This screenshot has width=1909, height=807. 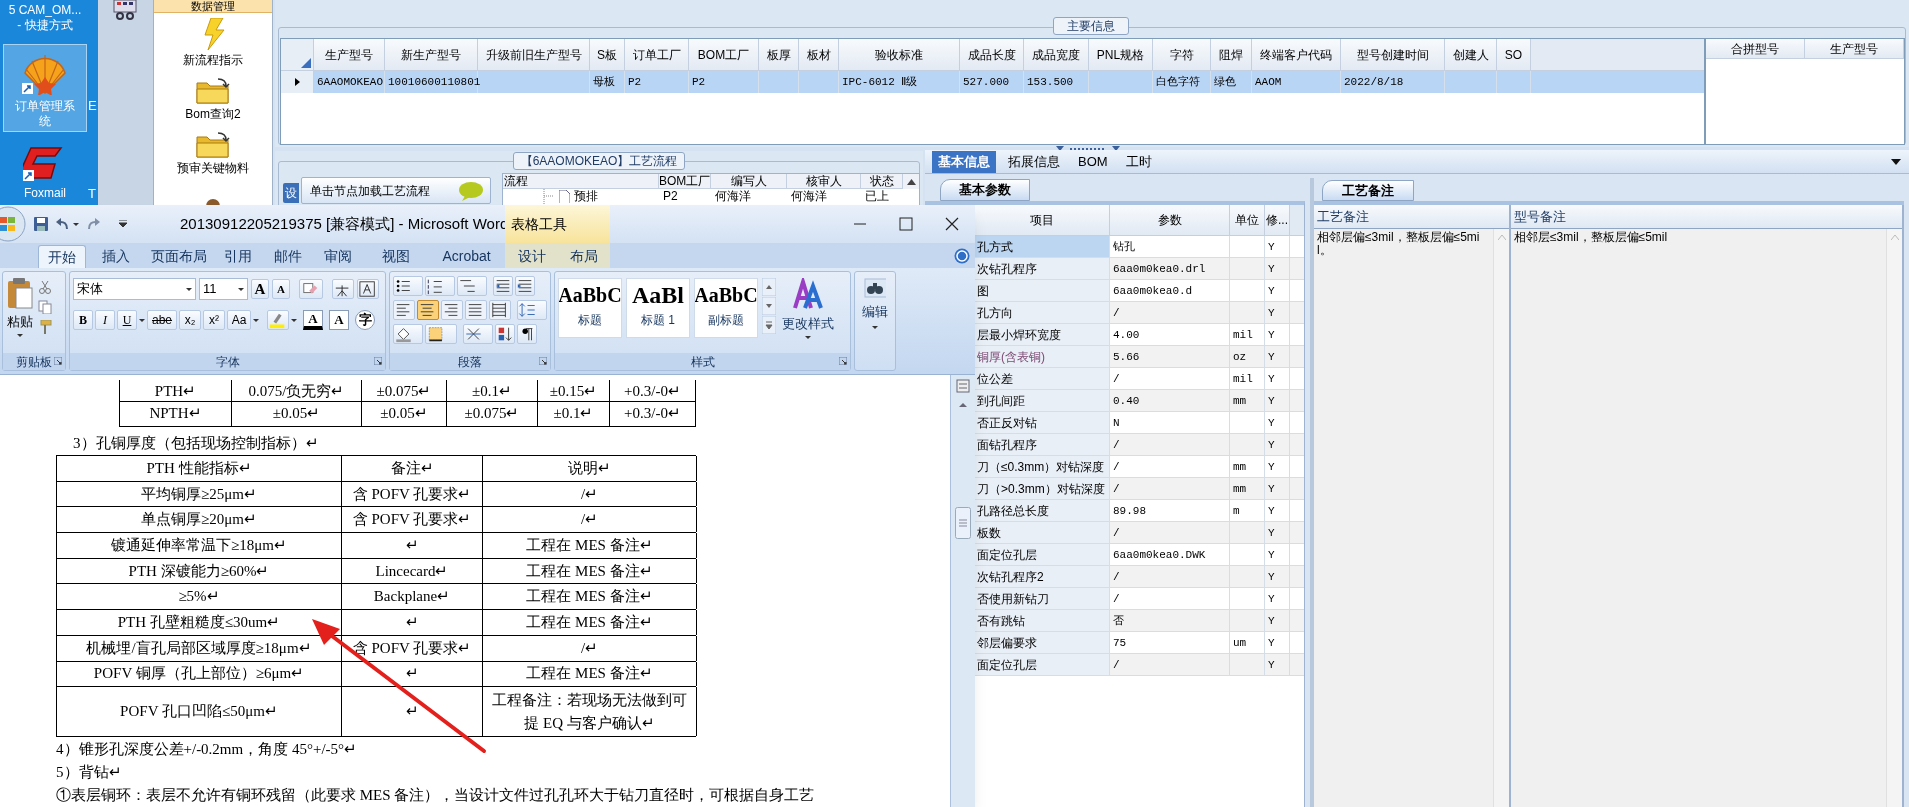 I want to click on table-cell: 层最小焊环宽度, so click(x=1042, y=335).